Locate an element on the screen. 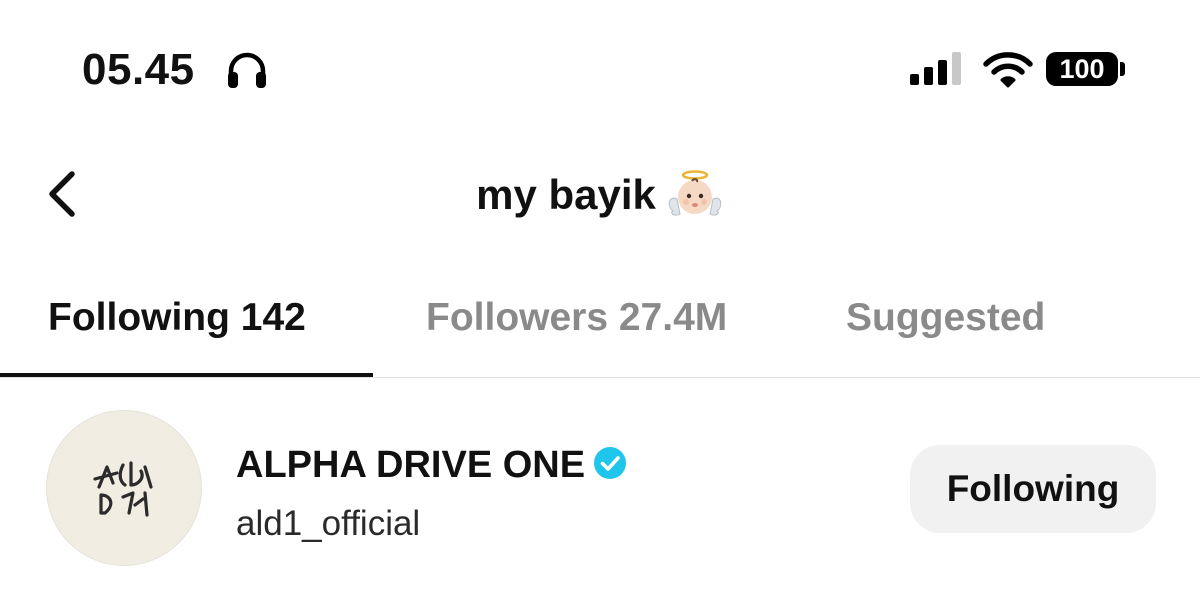 The height and width of the screenshot is (600, 1200). tab-following: Following 142 is located at coordinates (177, 318).